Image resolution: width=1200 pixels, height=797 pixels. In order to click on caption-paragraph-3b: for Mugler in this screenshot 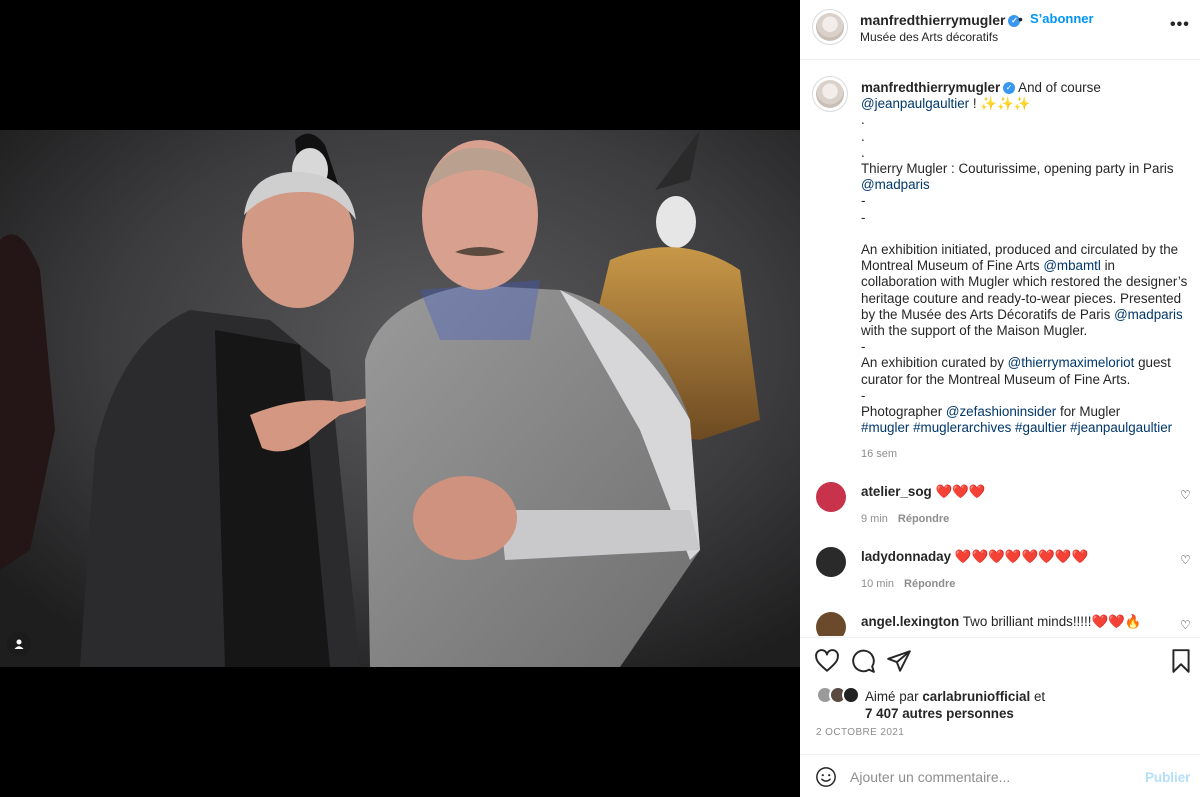, I will do `click(1088, 412)`.